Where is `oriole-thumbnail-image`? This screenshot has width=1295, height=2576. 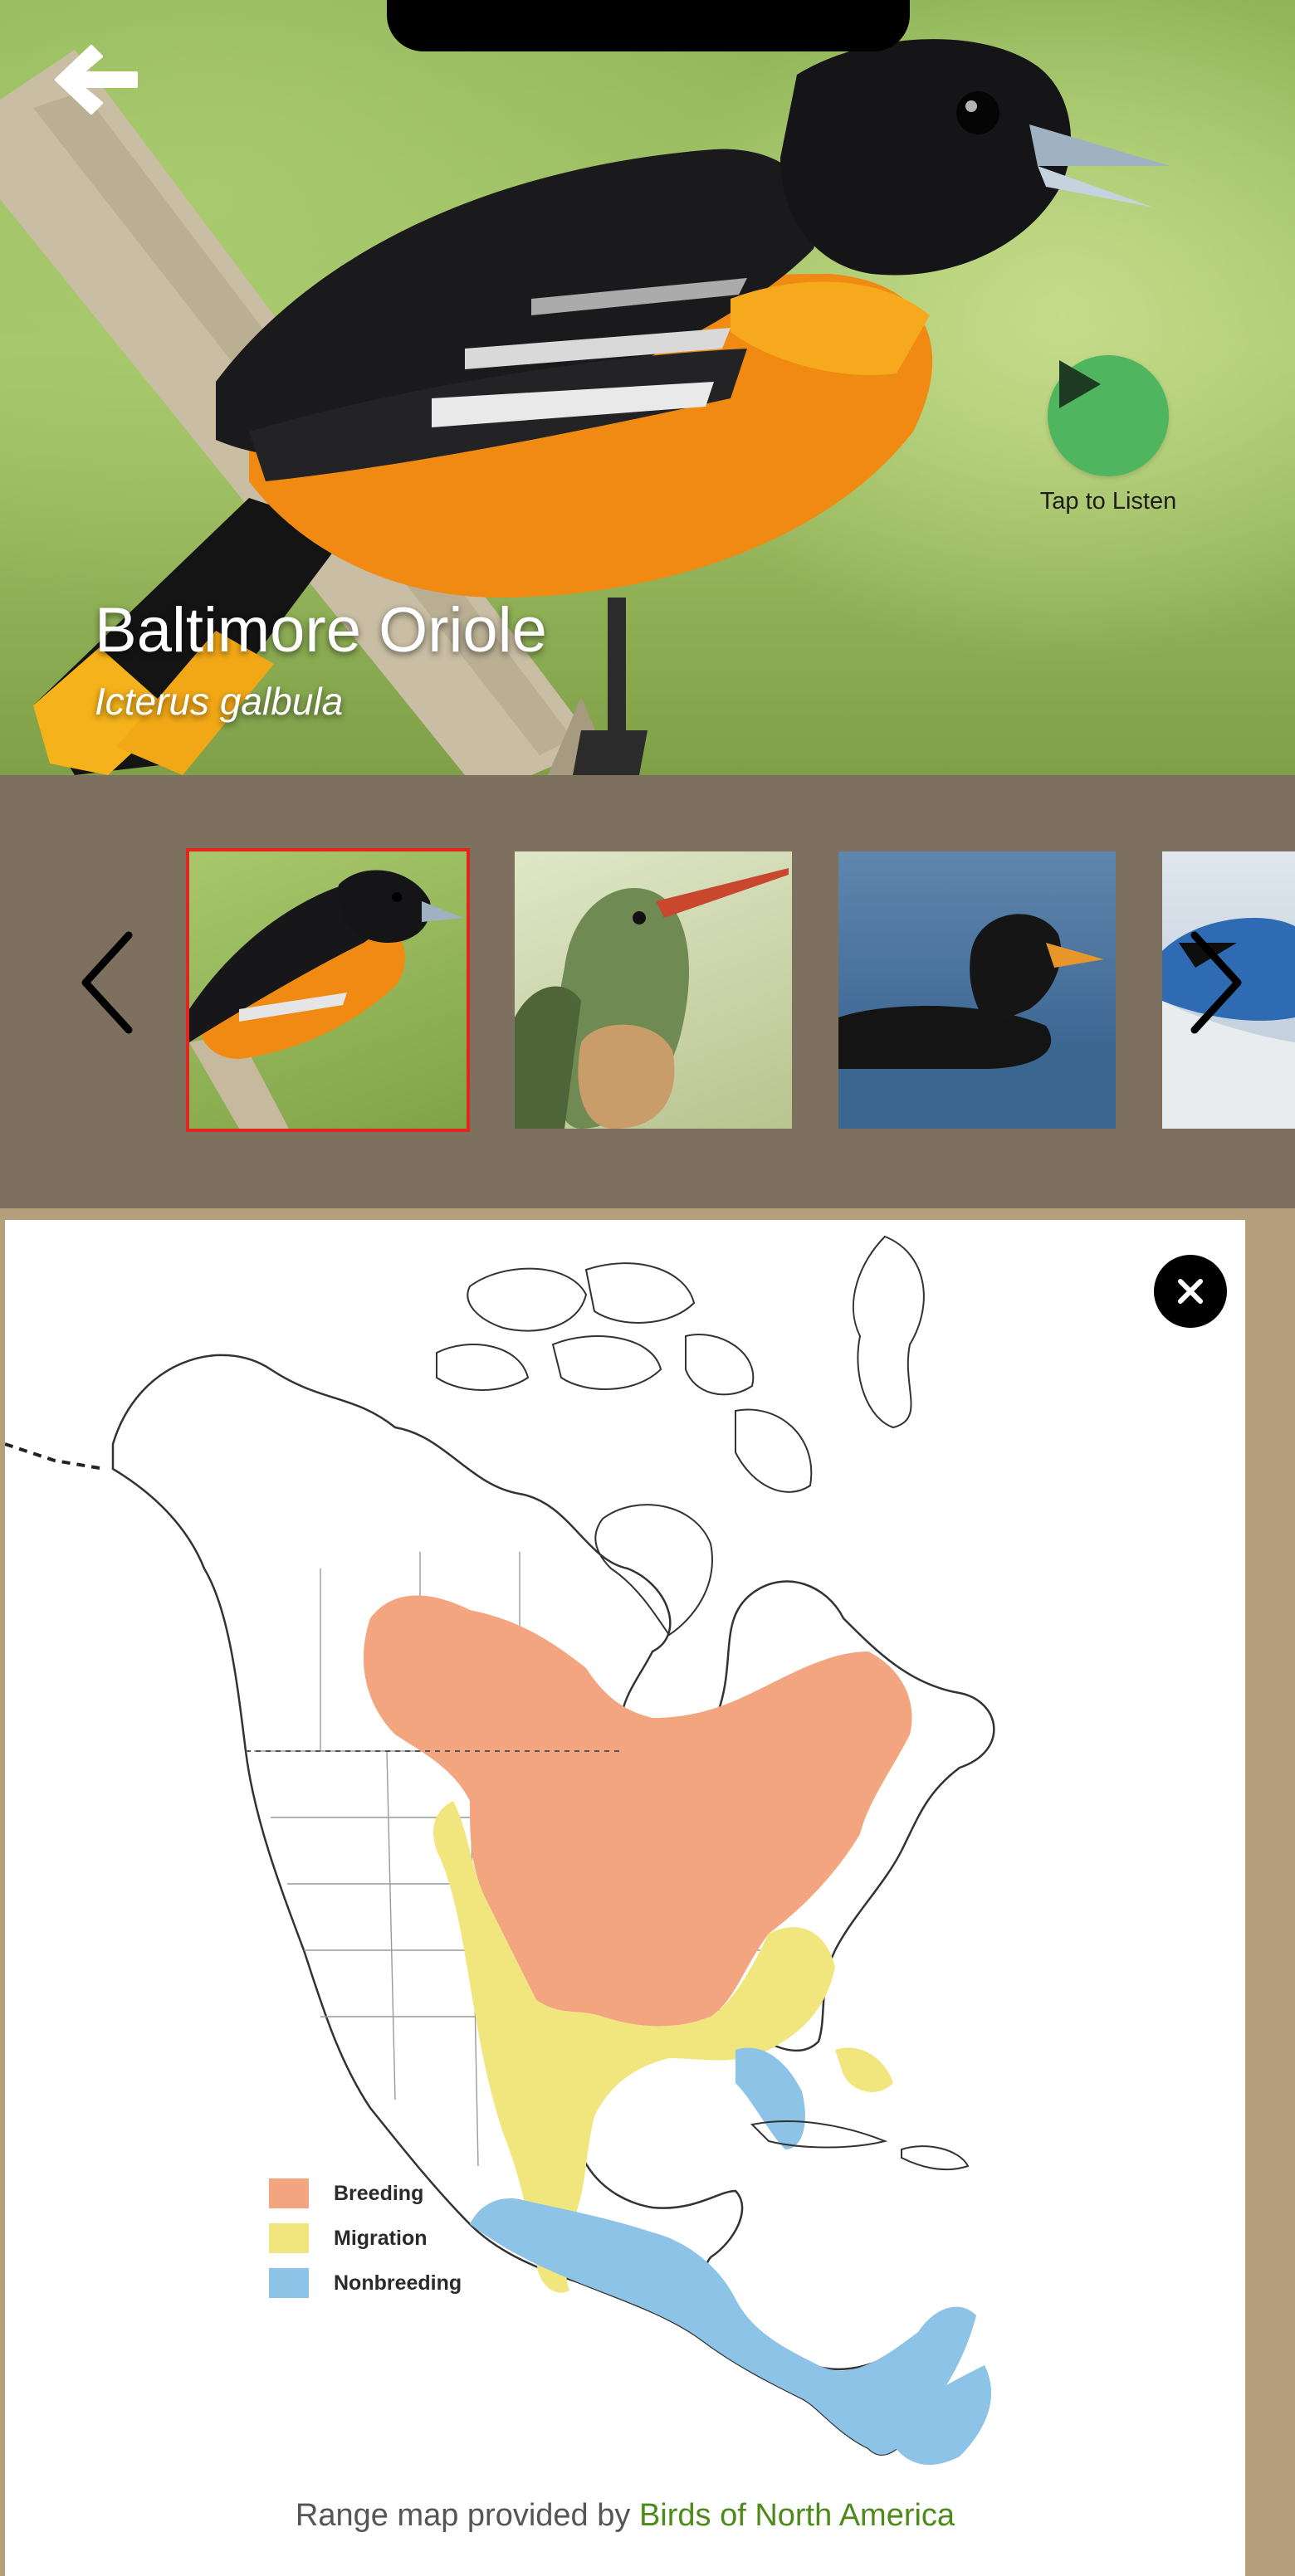
oriole-thumbnail-image is located at coordinates (326, 1000).